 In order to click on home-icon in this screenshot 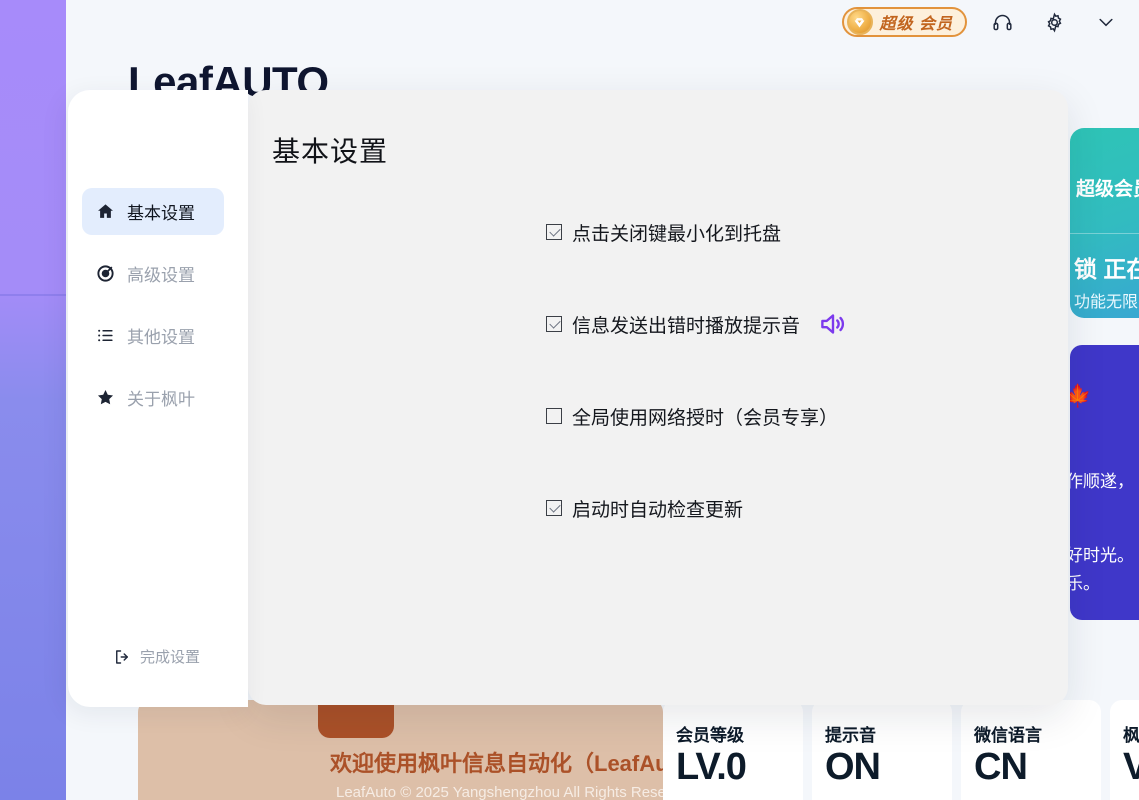, I will do `click(105, 212)`.